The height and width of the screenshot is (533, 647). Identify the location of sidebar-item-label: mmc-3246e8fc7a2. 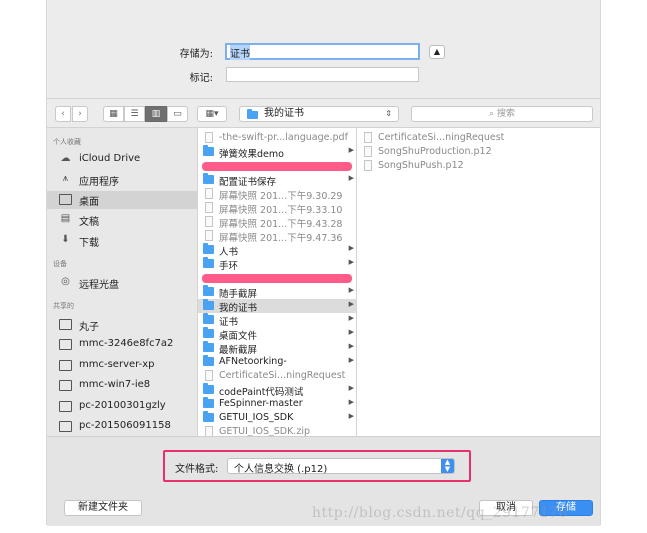
(126, 343).